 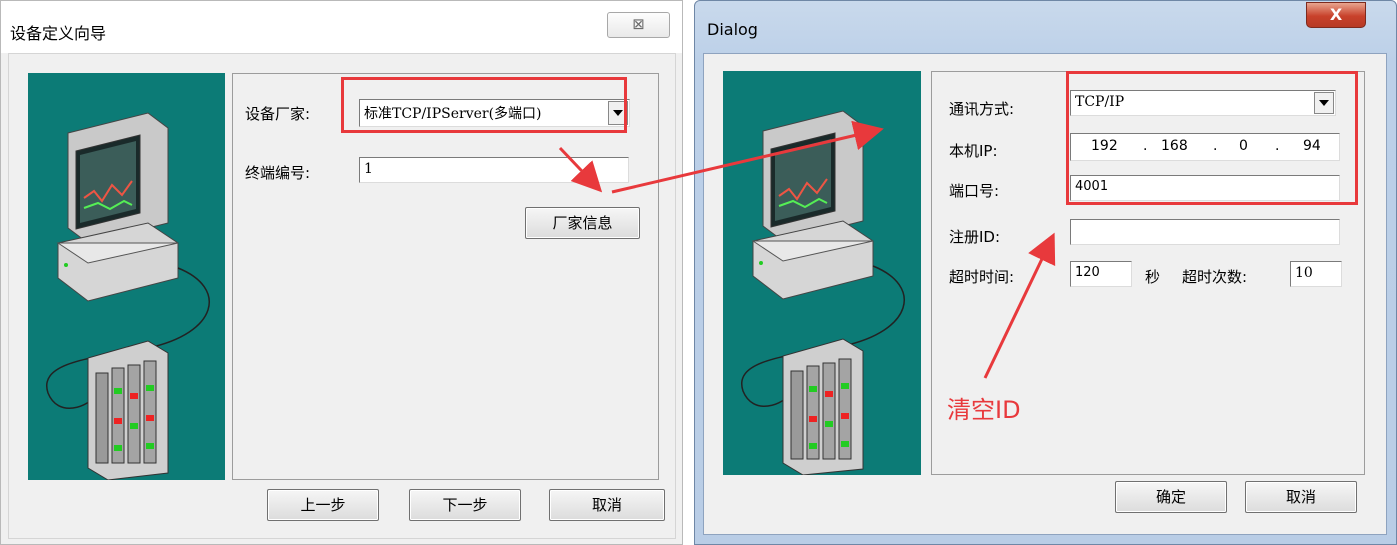 I want to click on terminal-number-input: 1, so click(x=494, y=170).